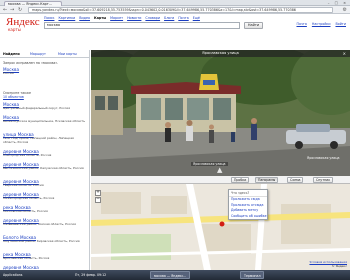 The height and width of the screenshot is (280, 350). Describe the element at coordinates (323, 158) in the screenshot. I see `street-label-secondary: Ярославская улица` at that location.